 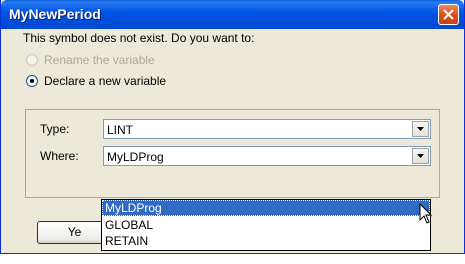 I want to click on where-dropdown-list: MyLDProg GLOBAL RETAIN, so click(x=266, y=225).